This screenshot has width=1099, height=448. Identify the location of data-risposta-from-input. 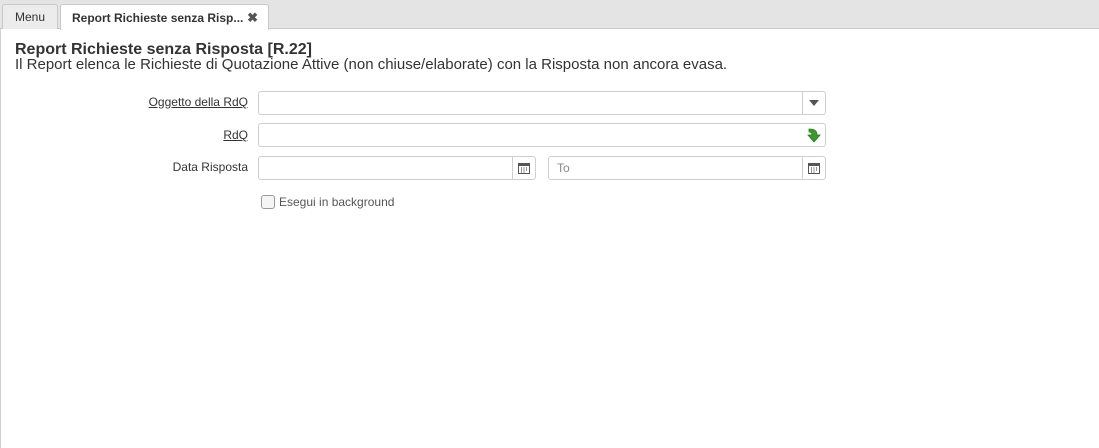
(386, 168).